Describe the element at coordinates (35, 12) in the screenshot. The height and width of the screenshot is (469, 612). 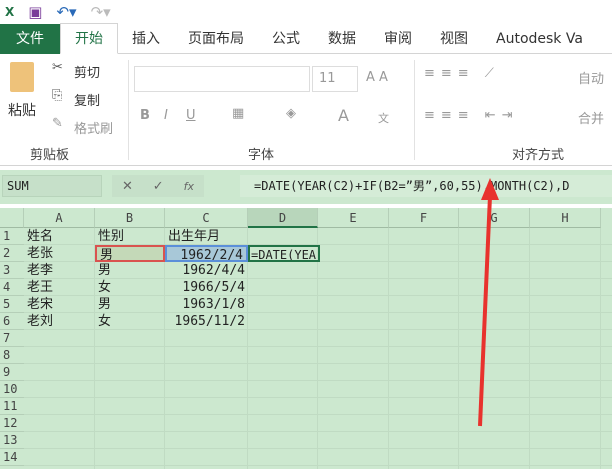
I see `save-icon: ▣` at that location.